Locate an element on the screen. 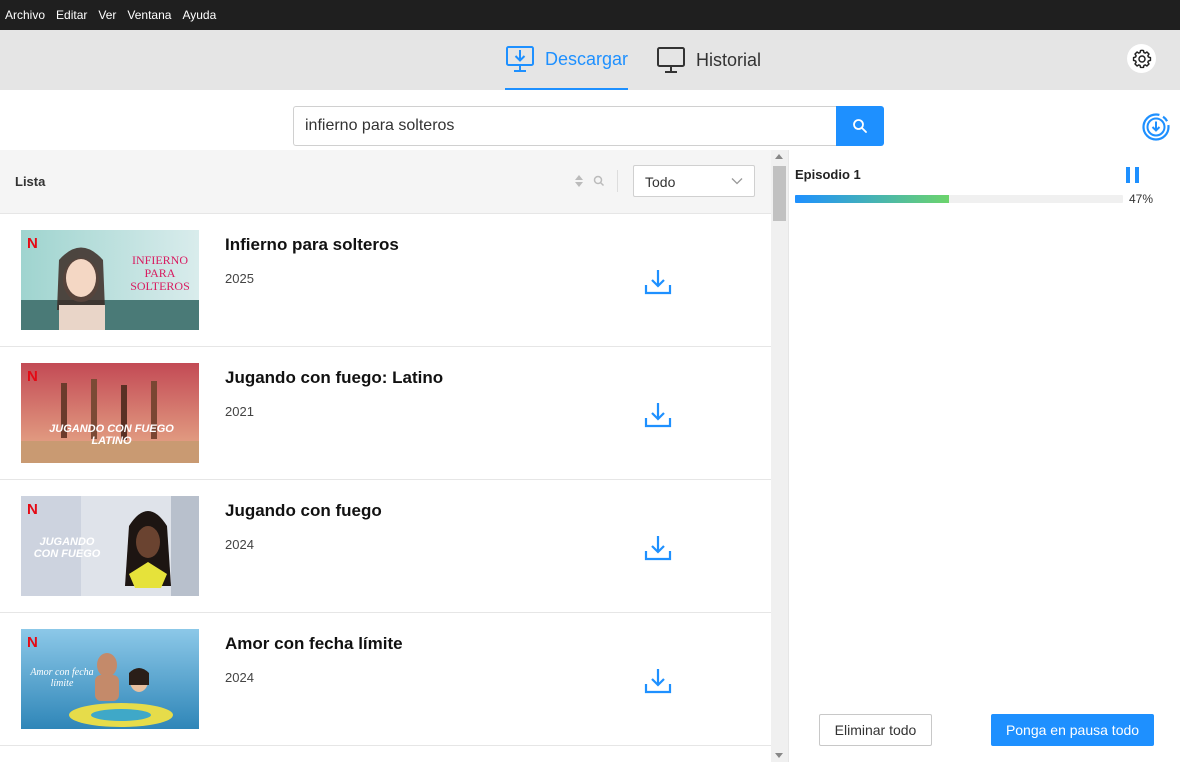 This screenshot has height=762, width=1180. scroll-up-arrow is located at coordinates (779, 156).